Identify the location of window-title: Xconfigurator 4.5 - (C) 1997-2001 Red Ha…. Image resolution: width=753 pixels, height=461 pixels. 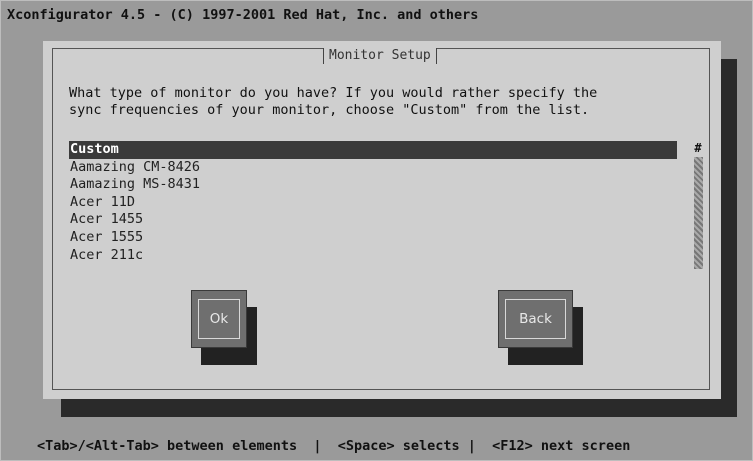
(243, 15).